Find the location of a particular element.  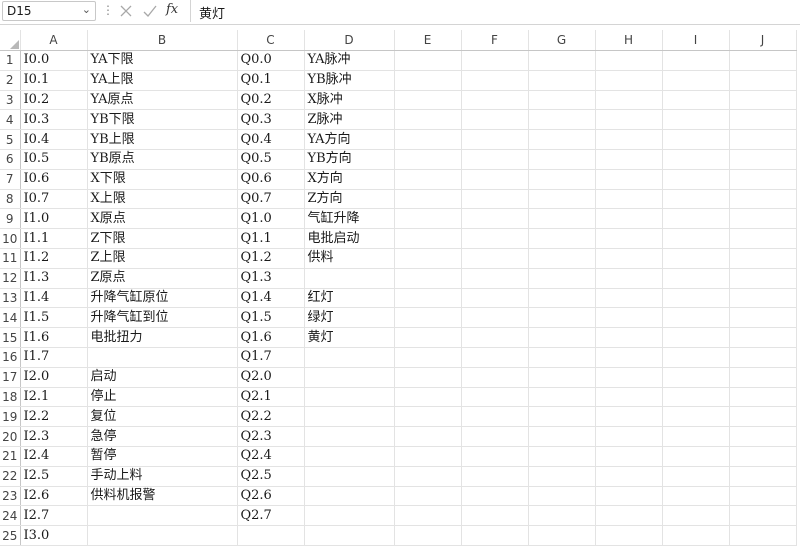

cell-c: Q0.0 is located at coordinates (271, 60).